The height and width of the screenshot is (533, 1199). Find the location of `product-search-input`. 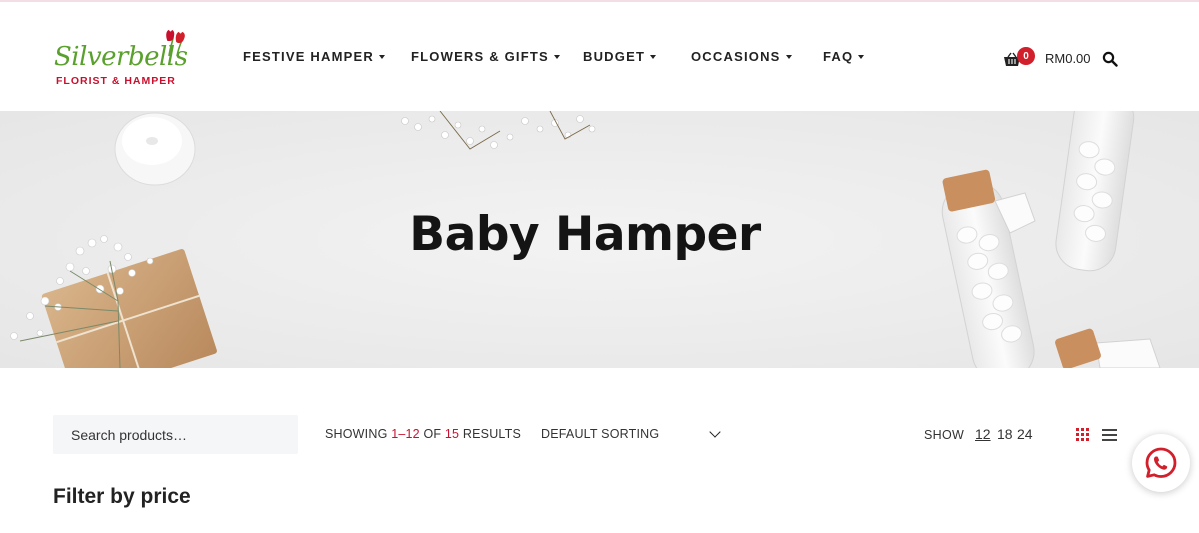

product-search-input is located at coordinates (175, 434).